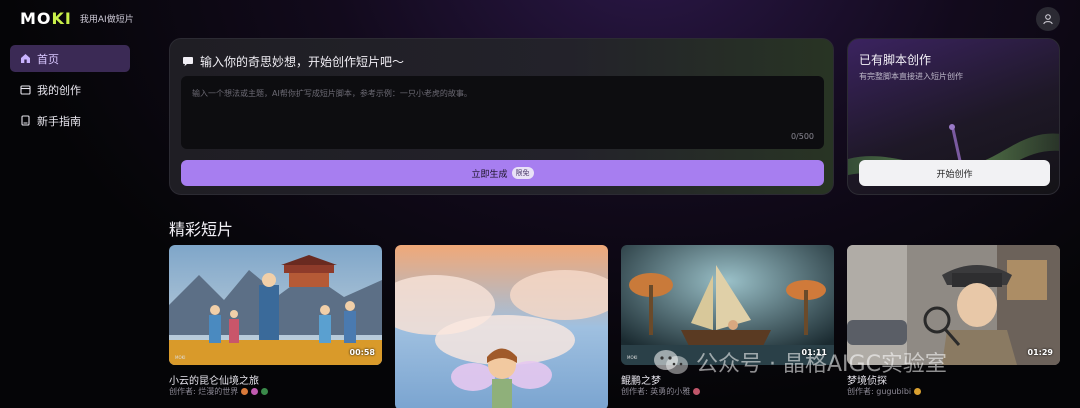  I want to click on folder-icon, so click(25, 90).